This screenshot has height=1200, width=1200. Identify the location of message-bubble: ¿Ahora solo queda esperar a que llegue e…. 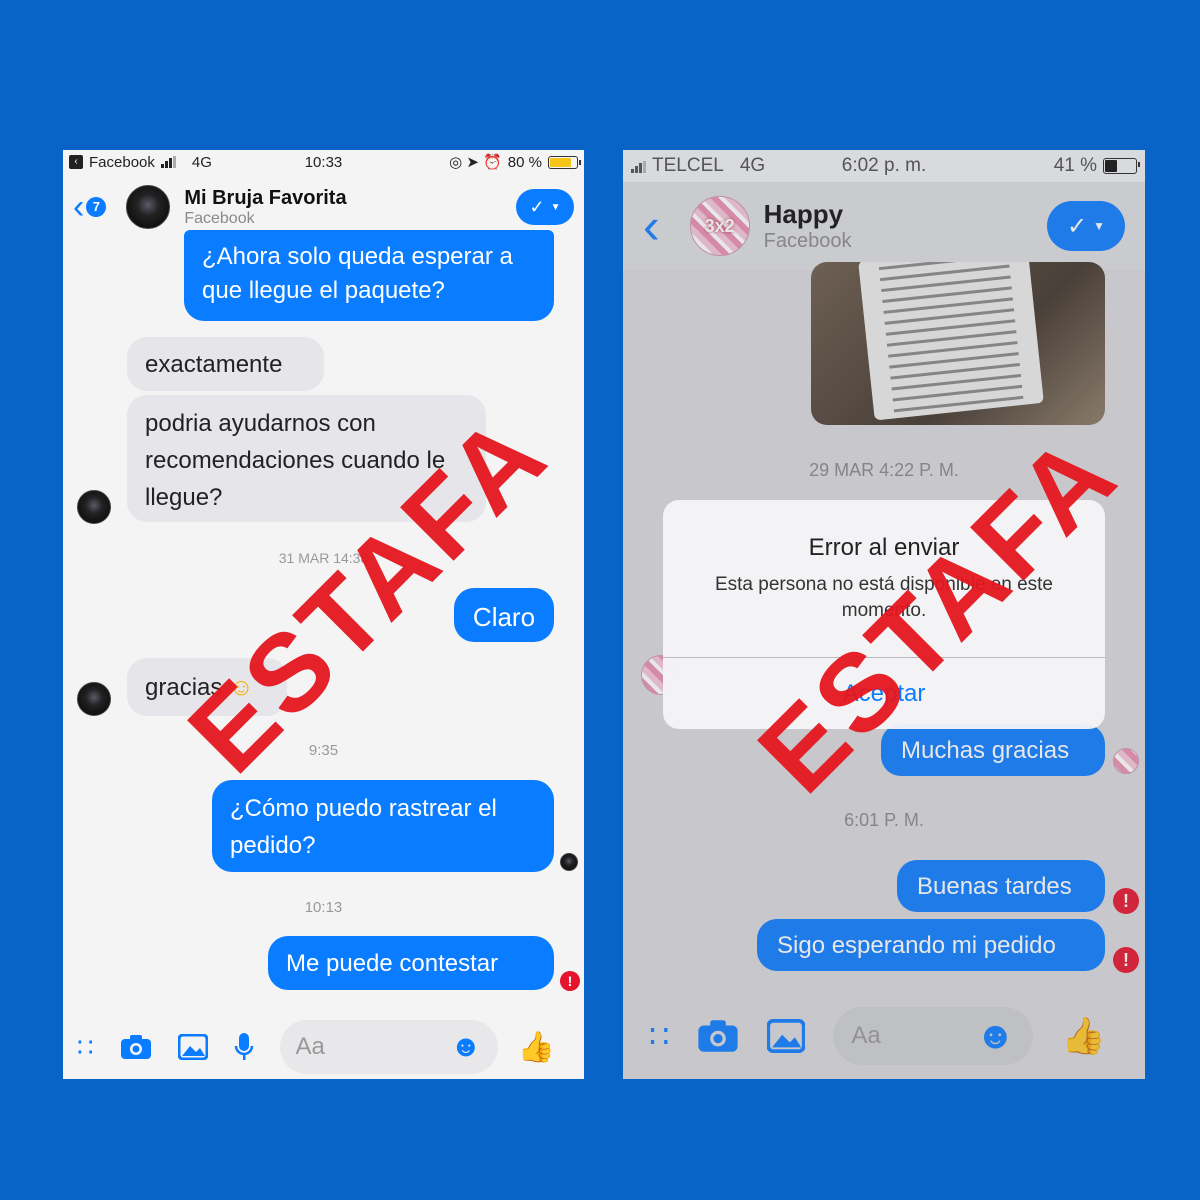
(369, 275).